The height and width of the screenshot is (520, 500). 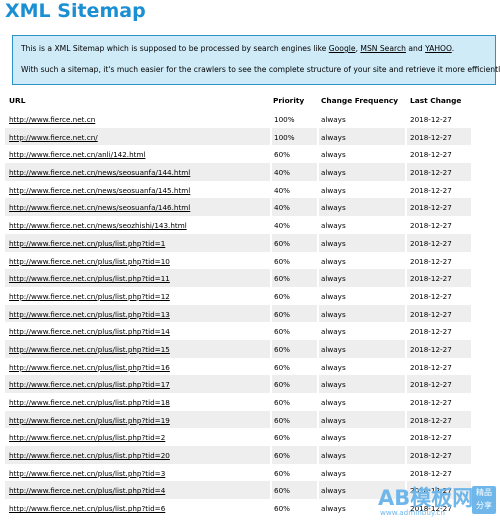 What do you see at coordinates (342, 48) in the screenshot?
I see `google-link: Google` at bounding box center [342, 48].